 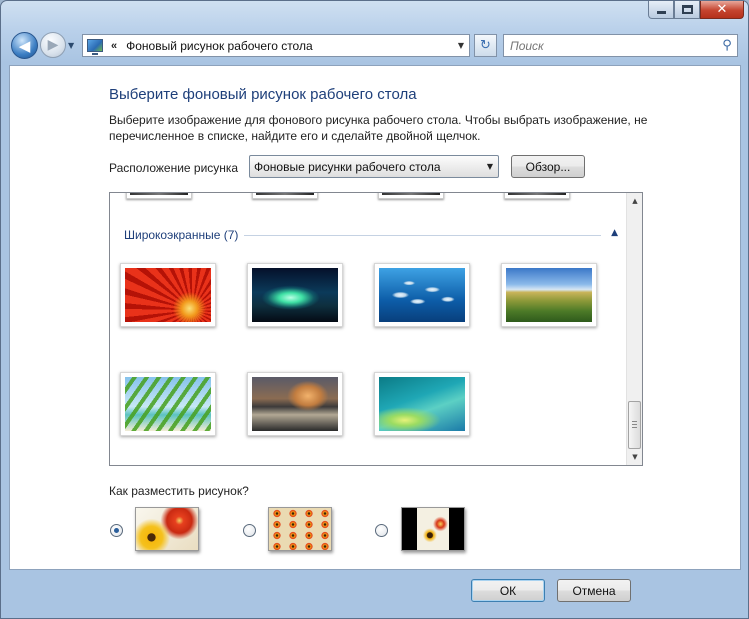 What do you see at coordinates (634, 201) in the screenshot?
I see `scroll-up-icon: ▲` at bounding box center [634, 201].